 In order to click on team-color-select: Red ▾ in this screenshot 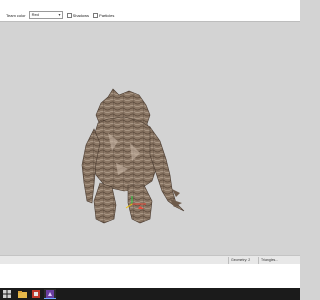, I will do `click(45, 15)`.